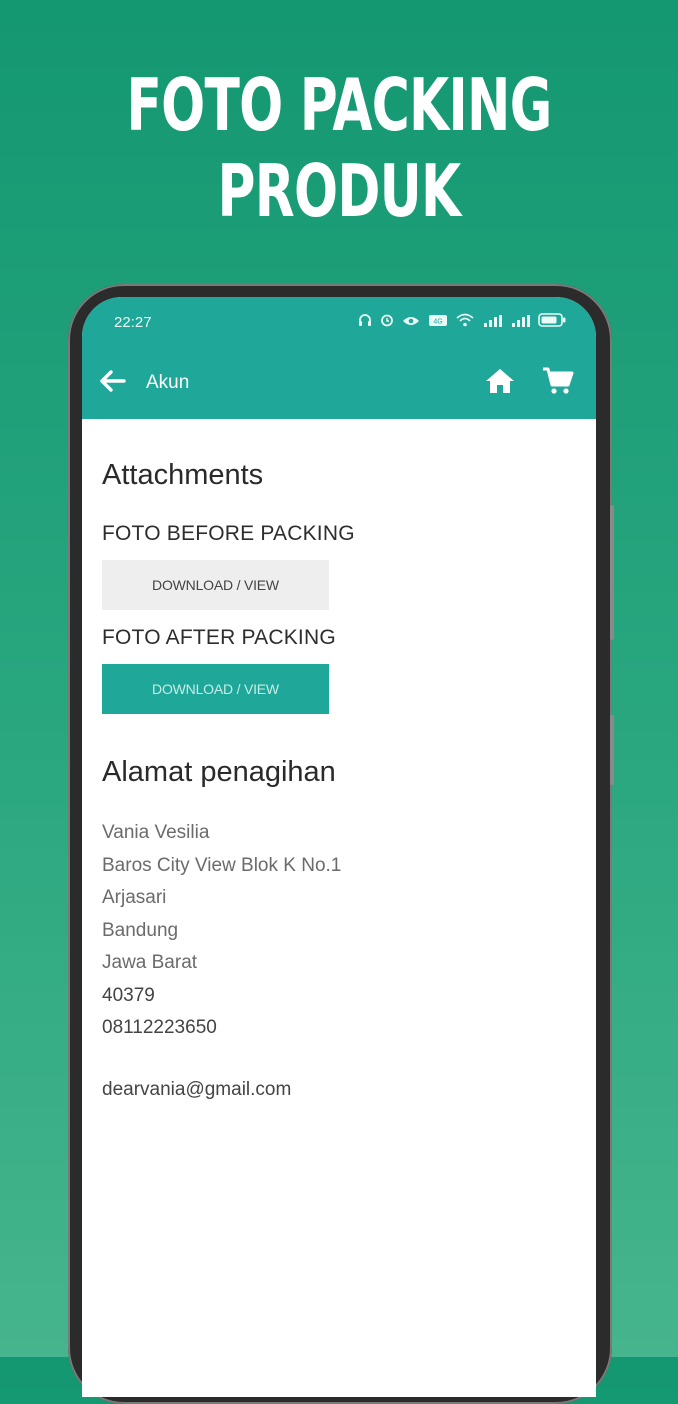 The width and height of the screenshot is (678, 1404). I want to click on phone-volume-button, so click(612, 572).